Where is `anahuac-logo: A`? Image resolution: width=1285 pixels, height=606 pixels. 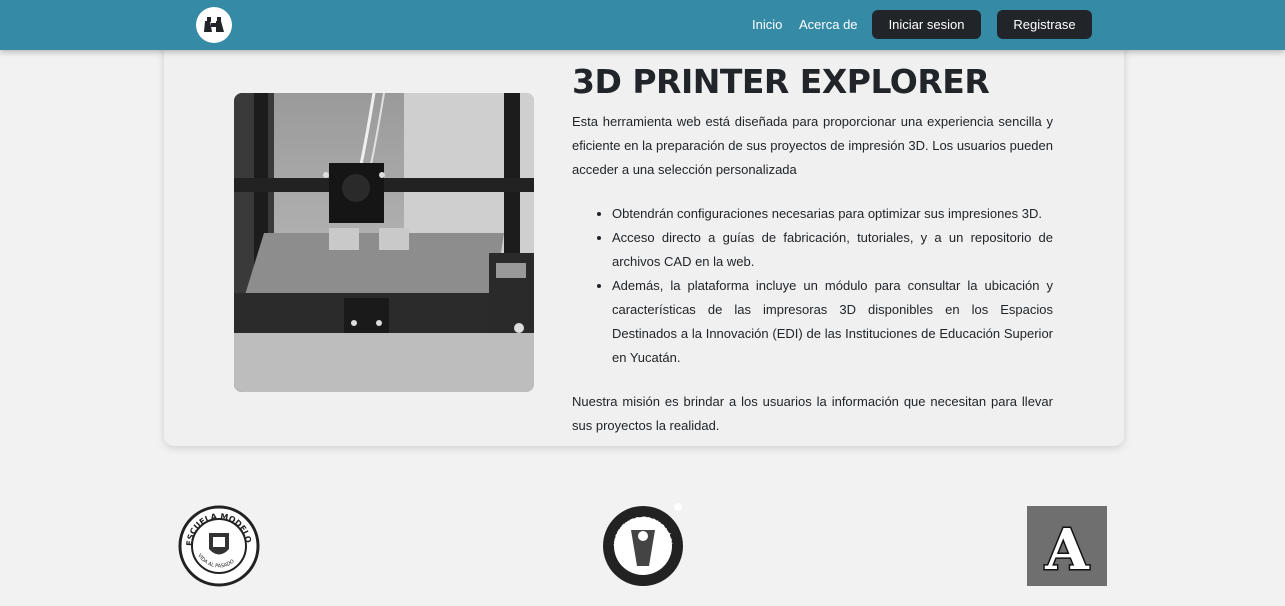
anahuac-logo: A is located at coordinates (1067, 546).